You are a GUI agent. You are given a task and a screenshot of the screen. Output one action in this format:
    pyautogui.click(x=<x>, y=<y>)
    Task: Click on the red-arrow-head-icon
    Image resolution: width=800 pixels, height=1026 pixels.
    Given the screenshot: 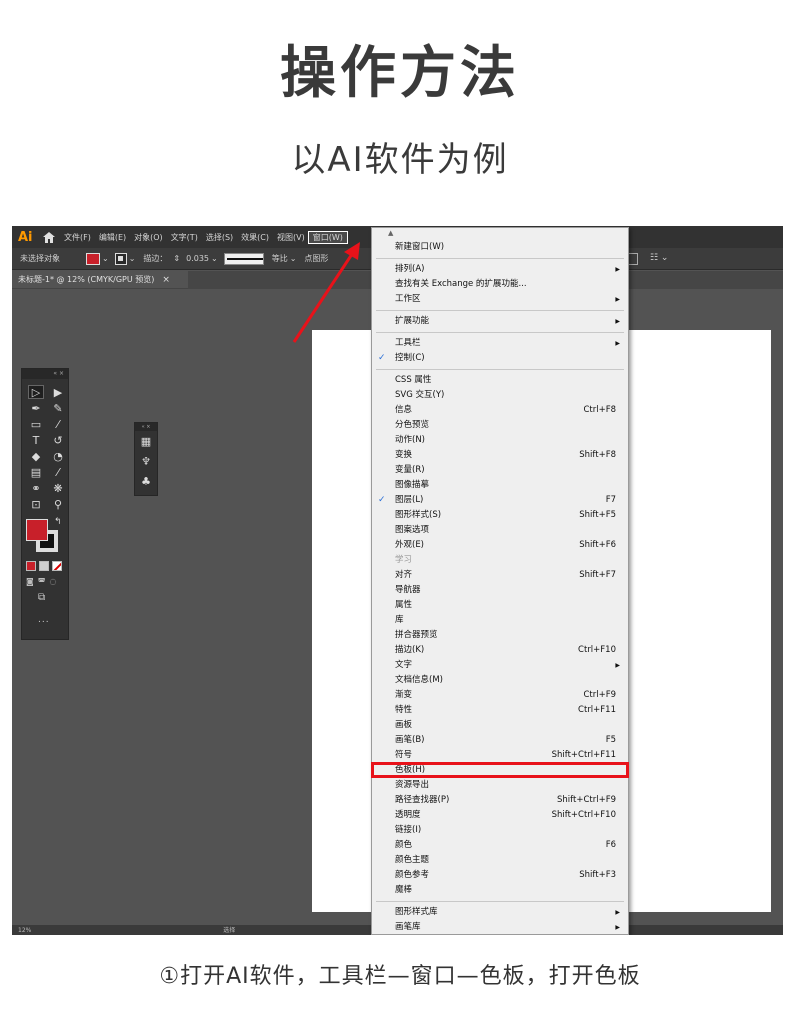 What is the action you would take?
    pyautogui.click(x=352, y=251)
    